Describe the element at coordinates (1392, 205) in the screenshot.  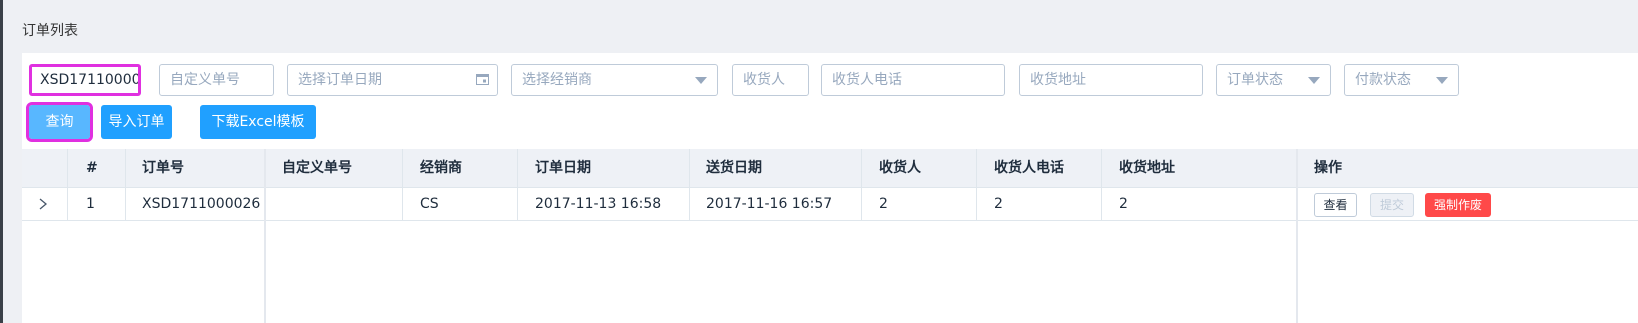
I see `submit-button: 提交` at that location.